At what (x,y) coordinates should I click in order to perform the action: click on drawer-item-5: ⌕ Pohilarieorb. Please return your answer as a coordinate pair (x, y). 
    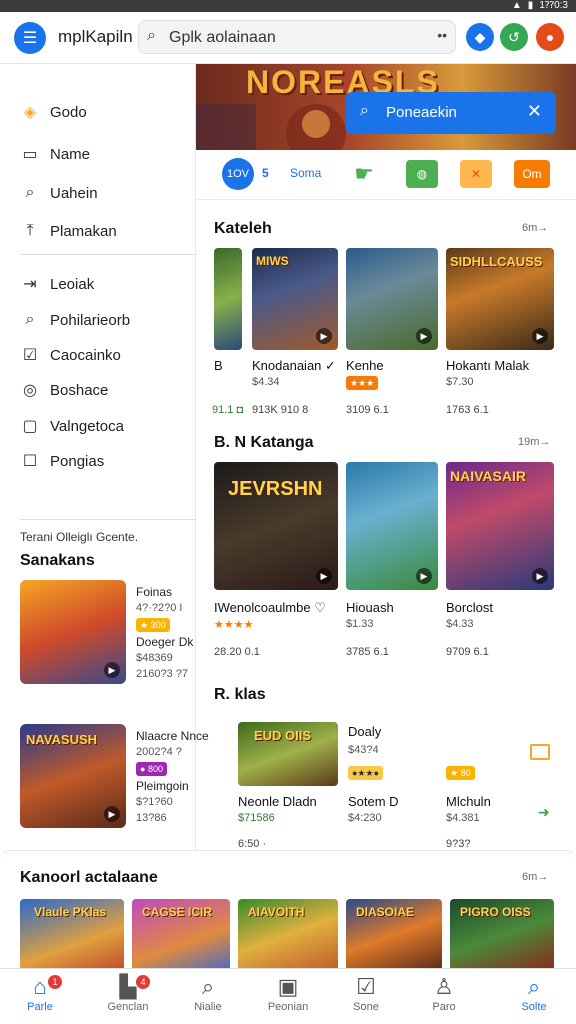
    Looking at the image, I should click on (75, 320).